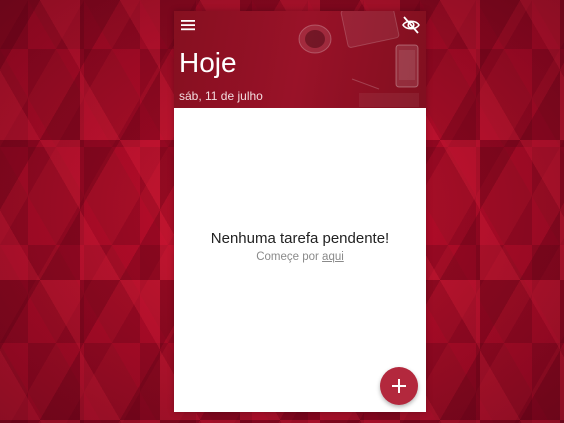 The width and height of the screenshot is (564, 423). I want to click on menu-icon, so click(188, 25).